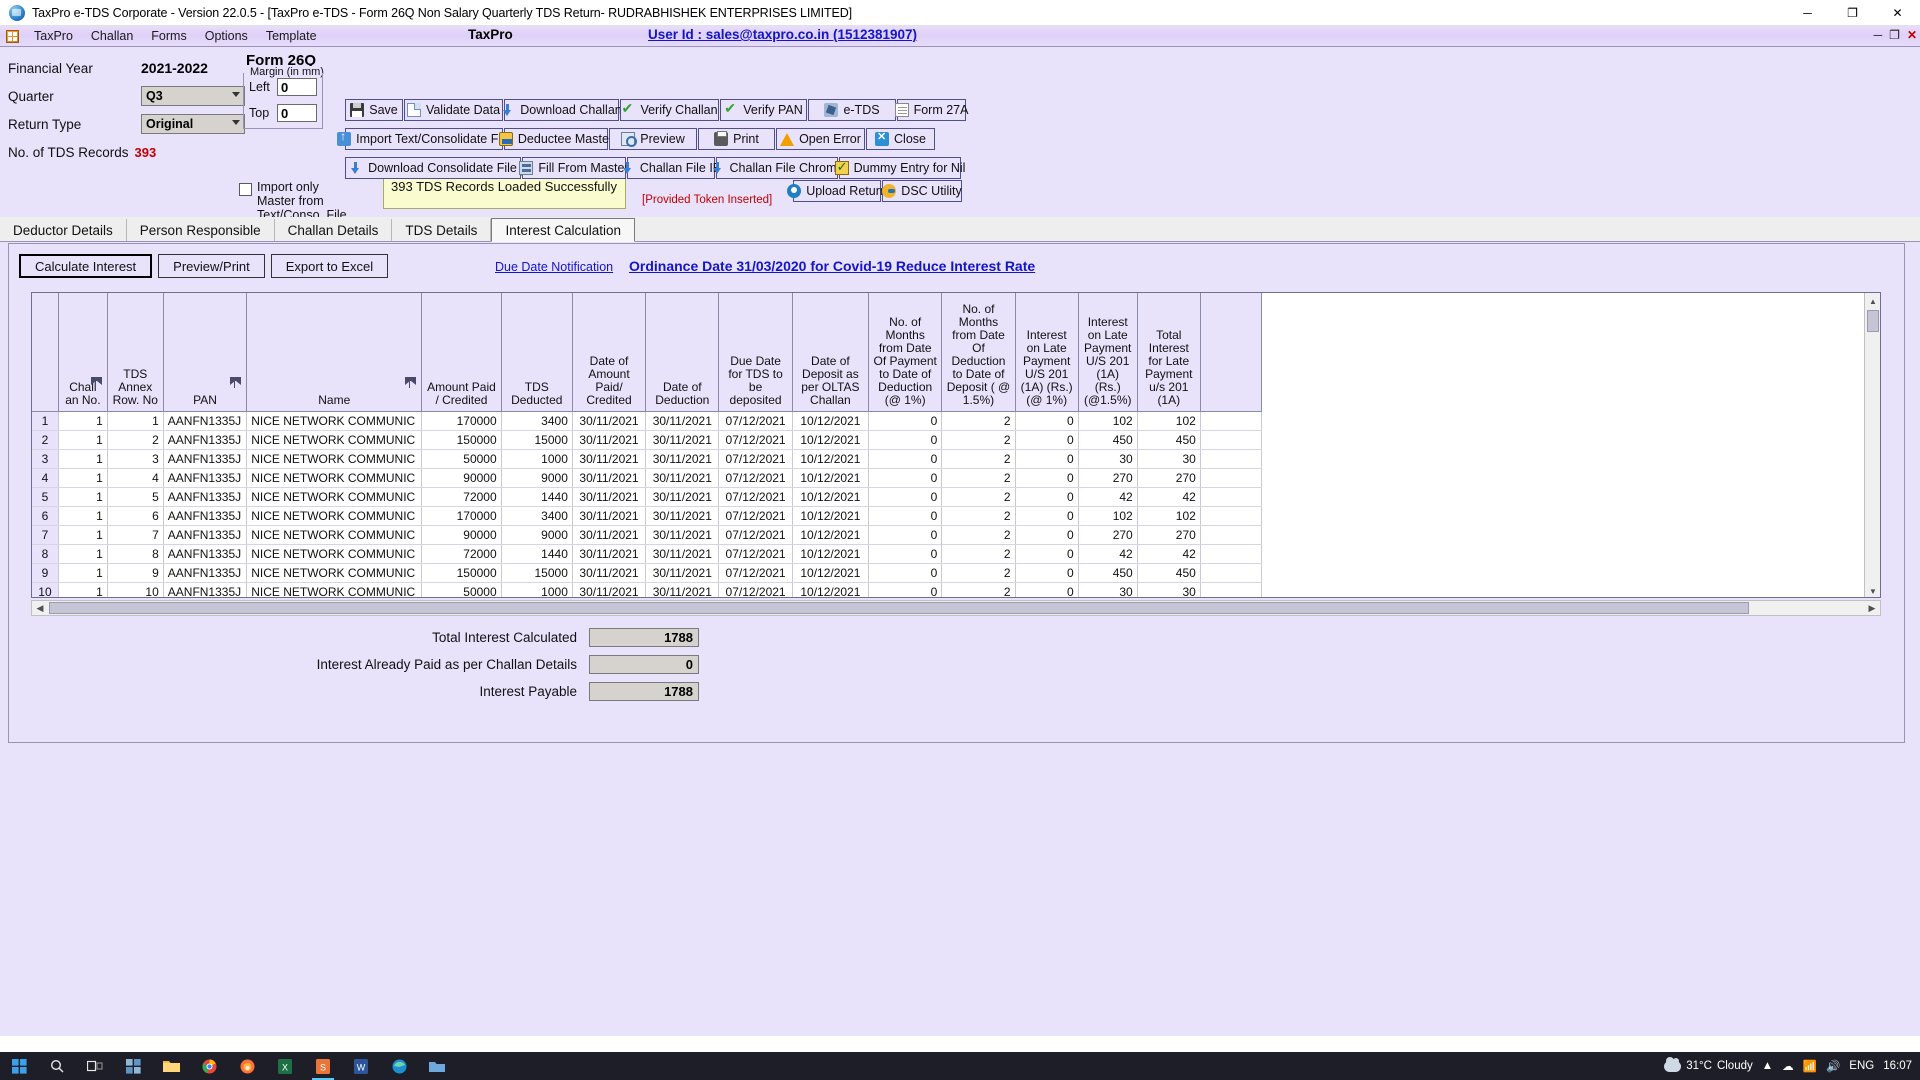 This screenshot has height=1080, width=1920. Describe the element at coordinates (537, 421) in the screenshot. I see `table-cell: 3400` at that location.